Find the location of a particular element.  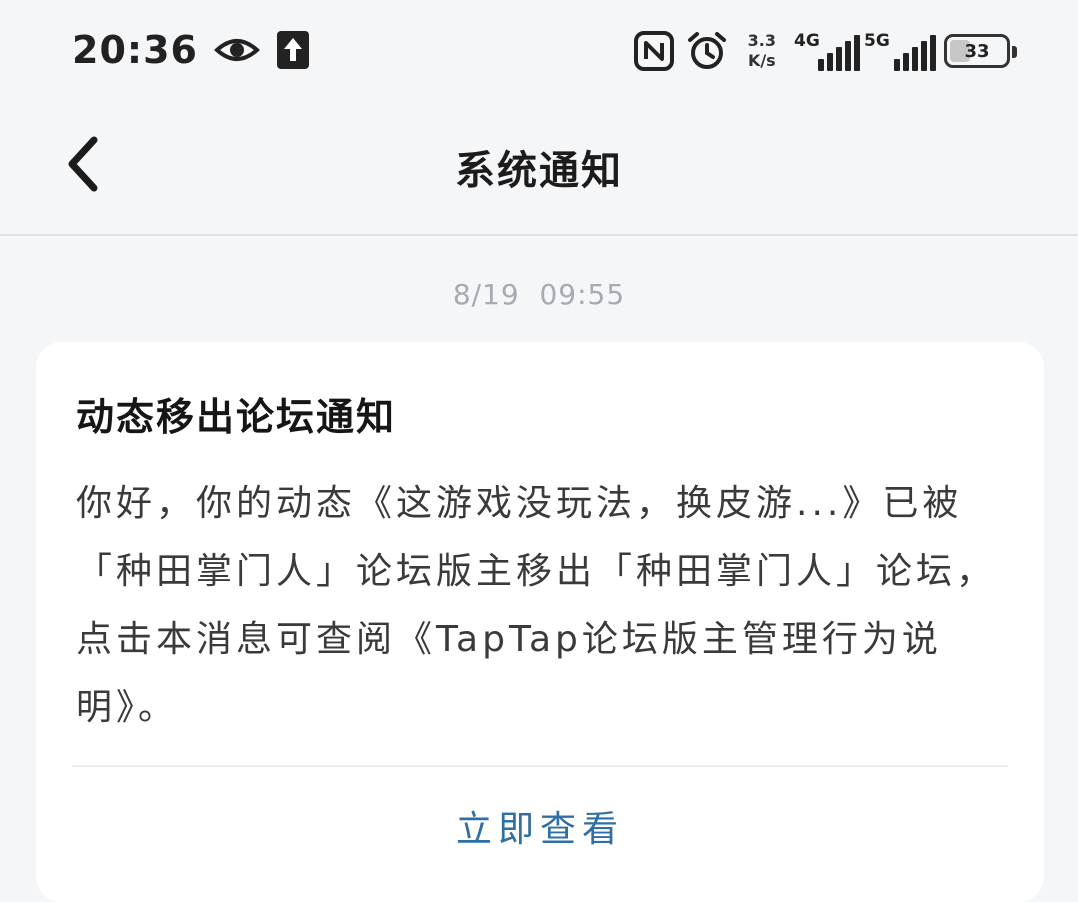

card-divider is located at coordinates (540, 766).